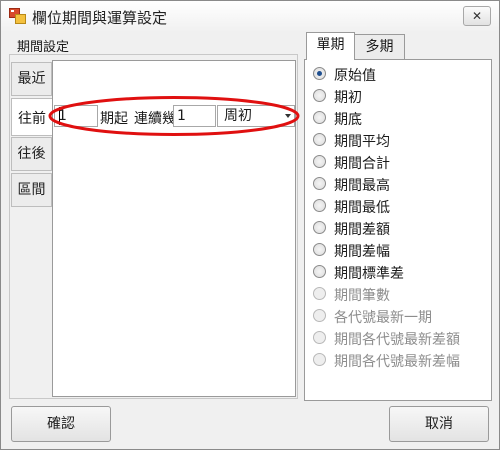 The image size is (500, 450). What do you see at coordinates (31, 79) in the screenshot?
I see `side-tab-recent: 最近` at bounding box center [31, 79].